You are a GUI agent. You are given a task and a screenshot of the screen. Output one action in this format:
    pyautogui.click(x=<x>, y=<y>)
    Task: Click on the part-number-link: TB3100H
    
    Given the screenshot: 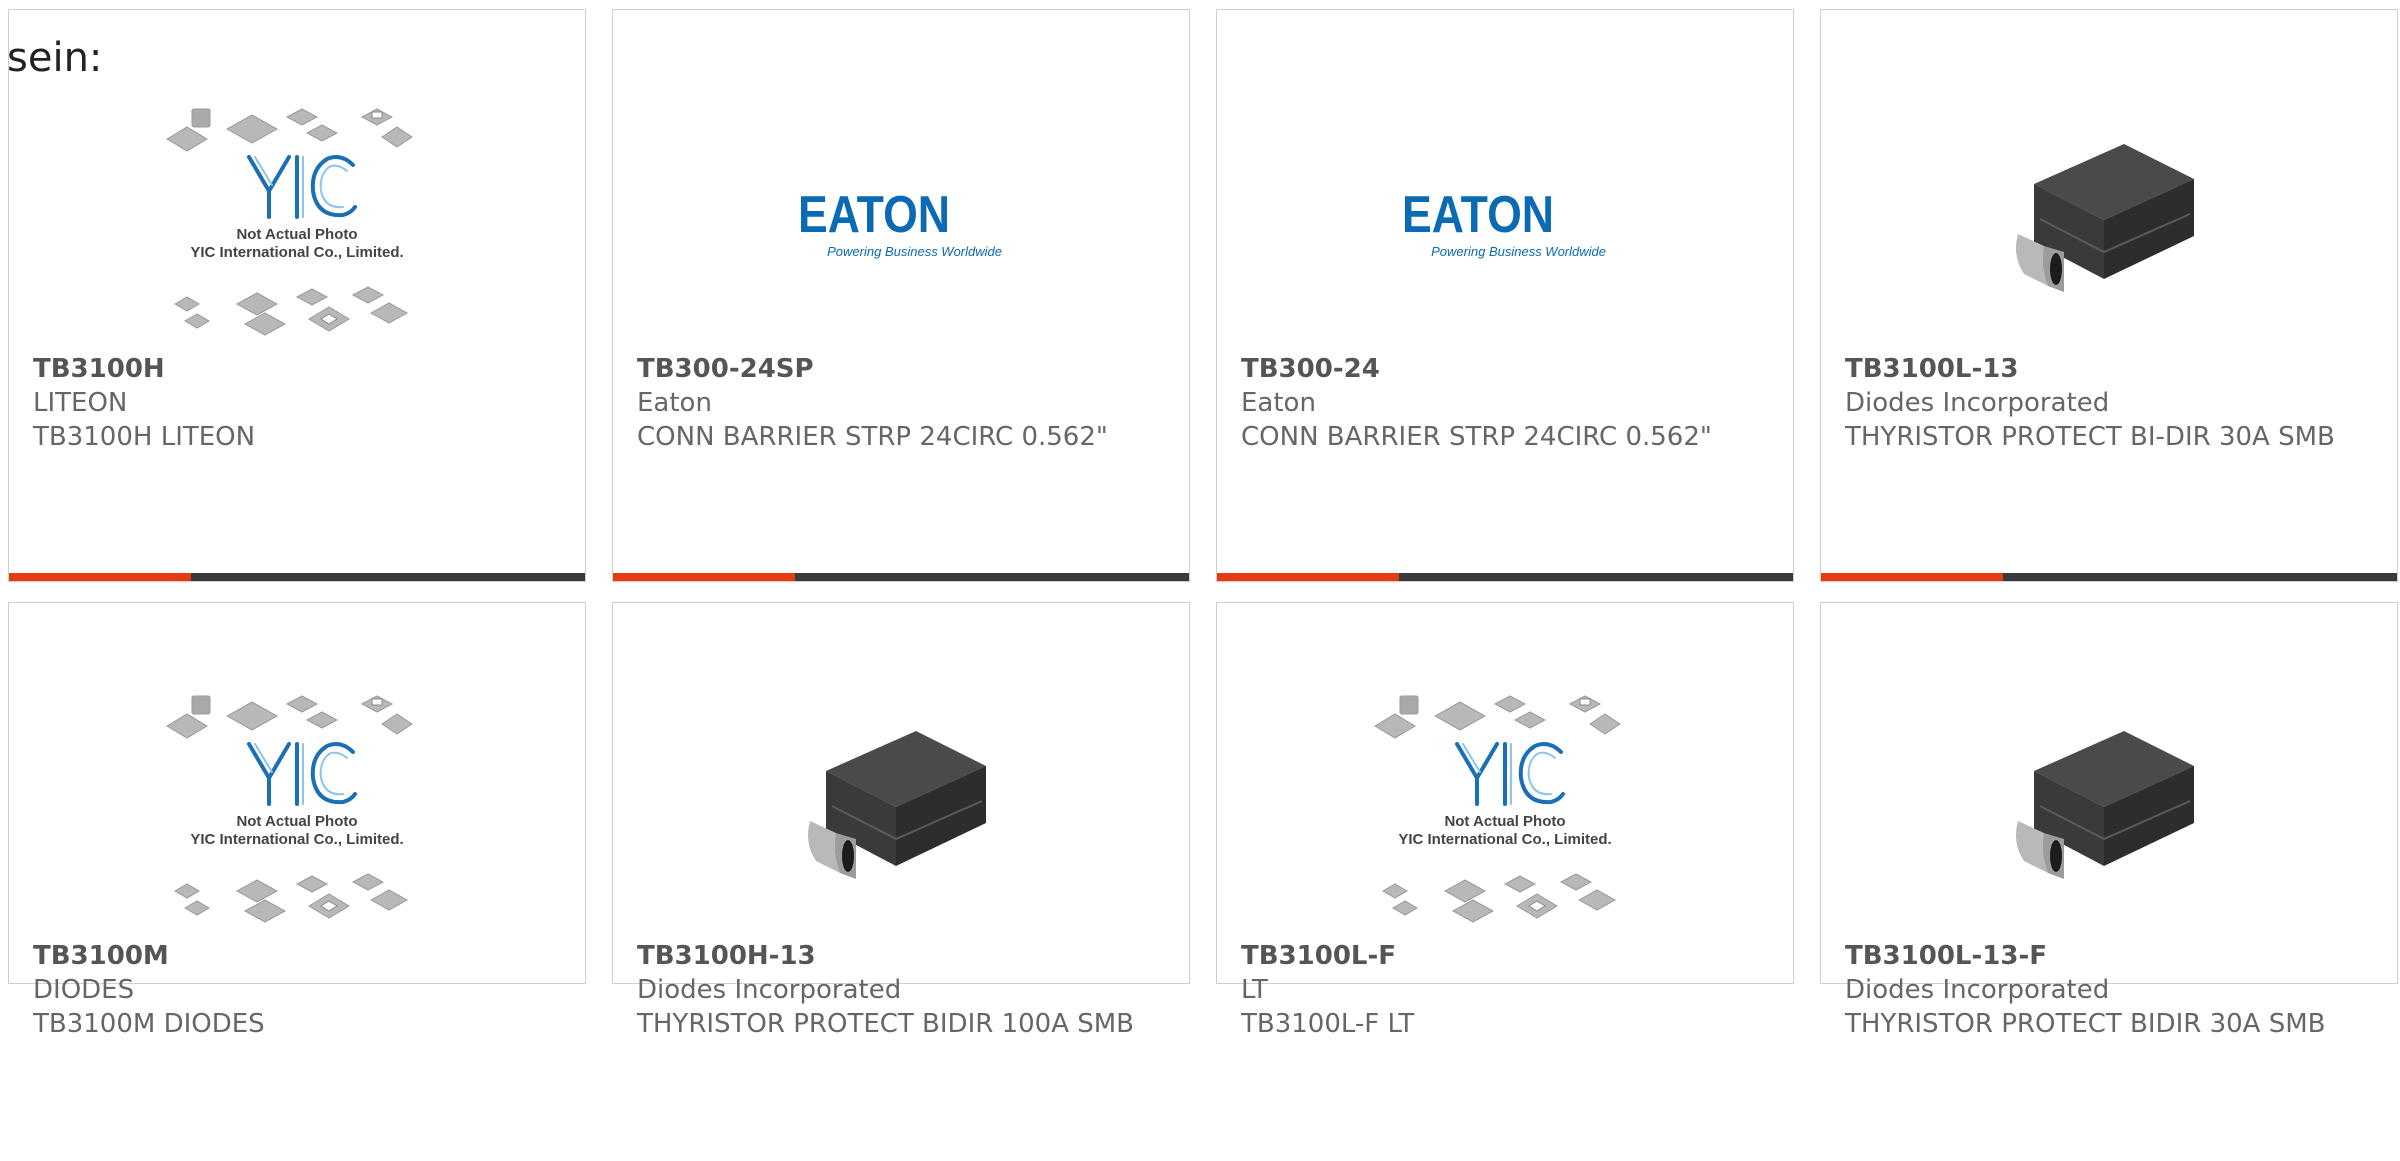 What is the action you would take?
    pyautogui.click(x=297, y=369)
    